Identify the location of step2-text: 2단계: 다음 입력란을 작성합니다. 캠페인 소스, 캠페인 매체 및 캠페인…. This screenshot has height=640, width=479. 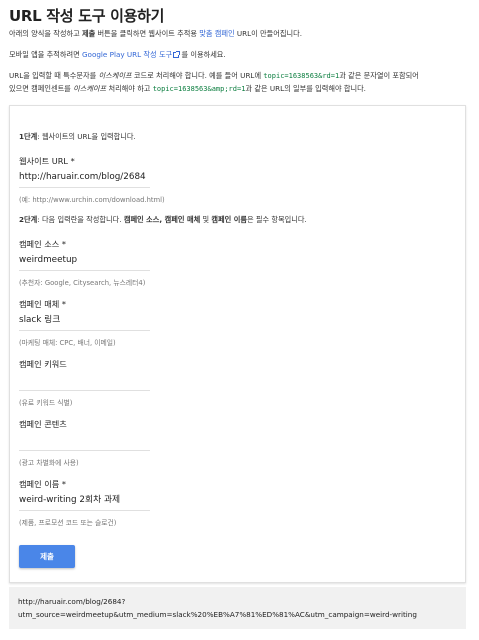
(163, 220).